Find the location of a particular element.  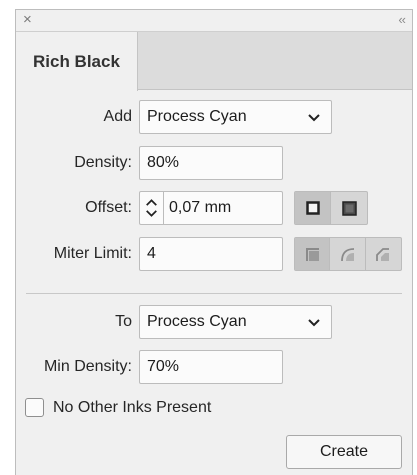

inset-stroke-icon is located at coordinates (349, 208).